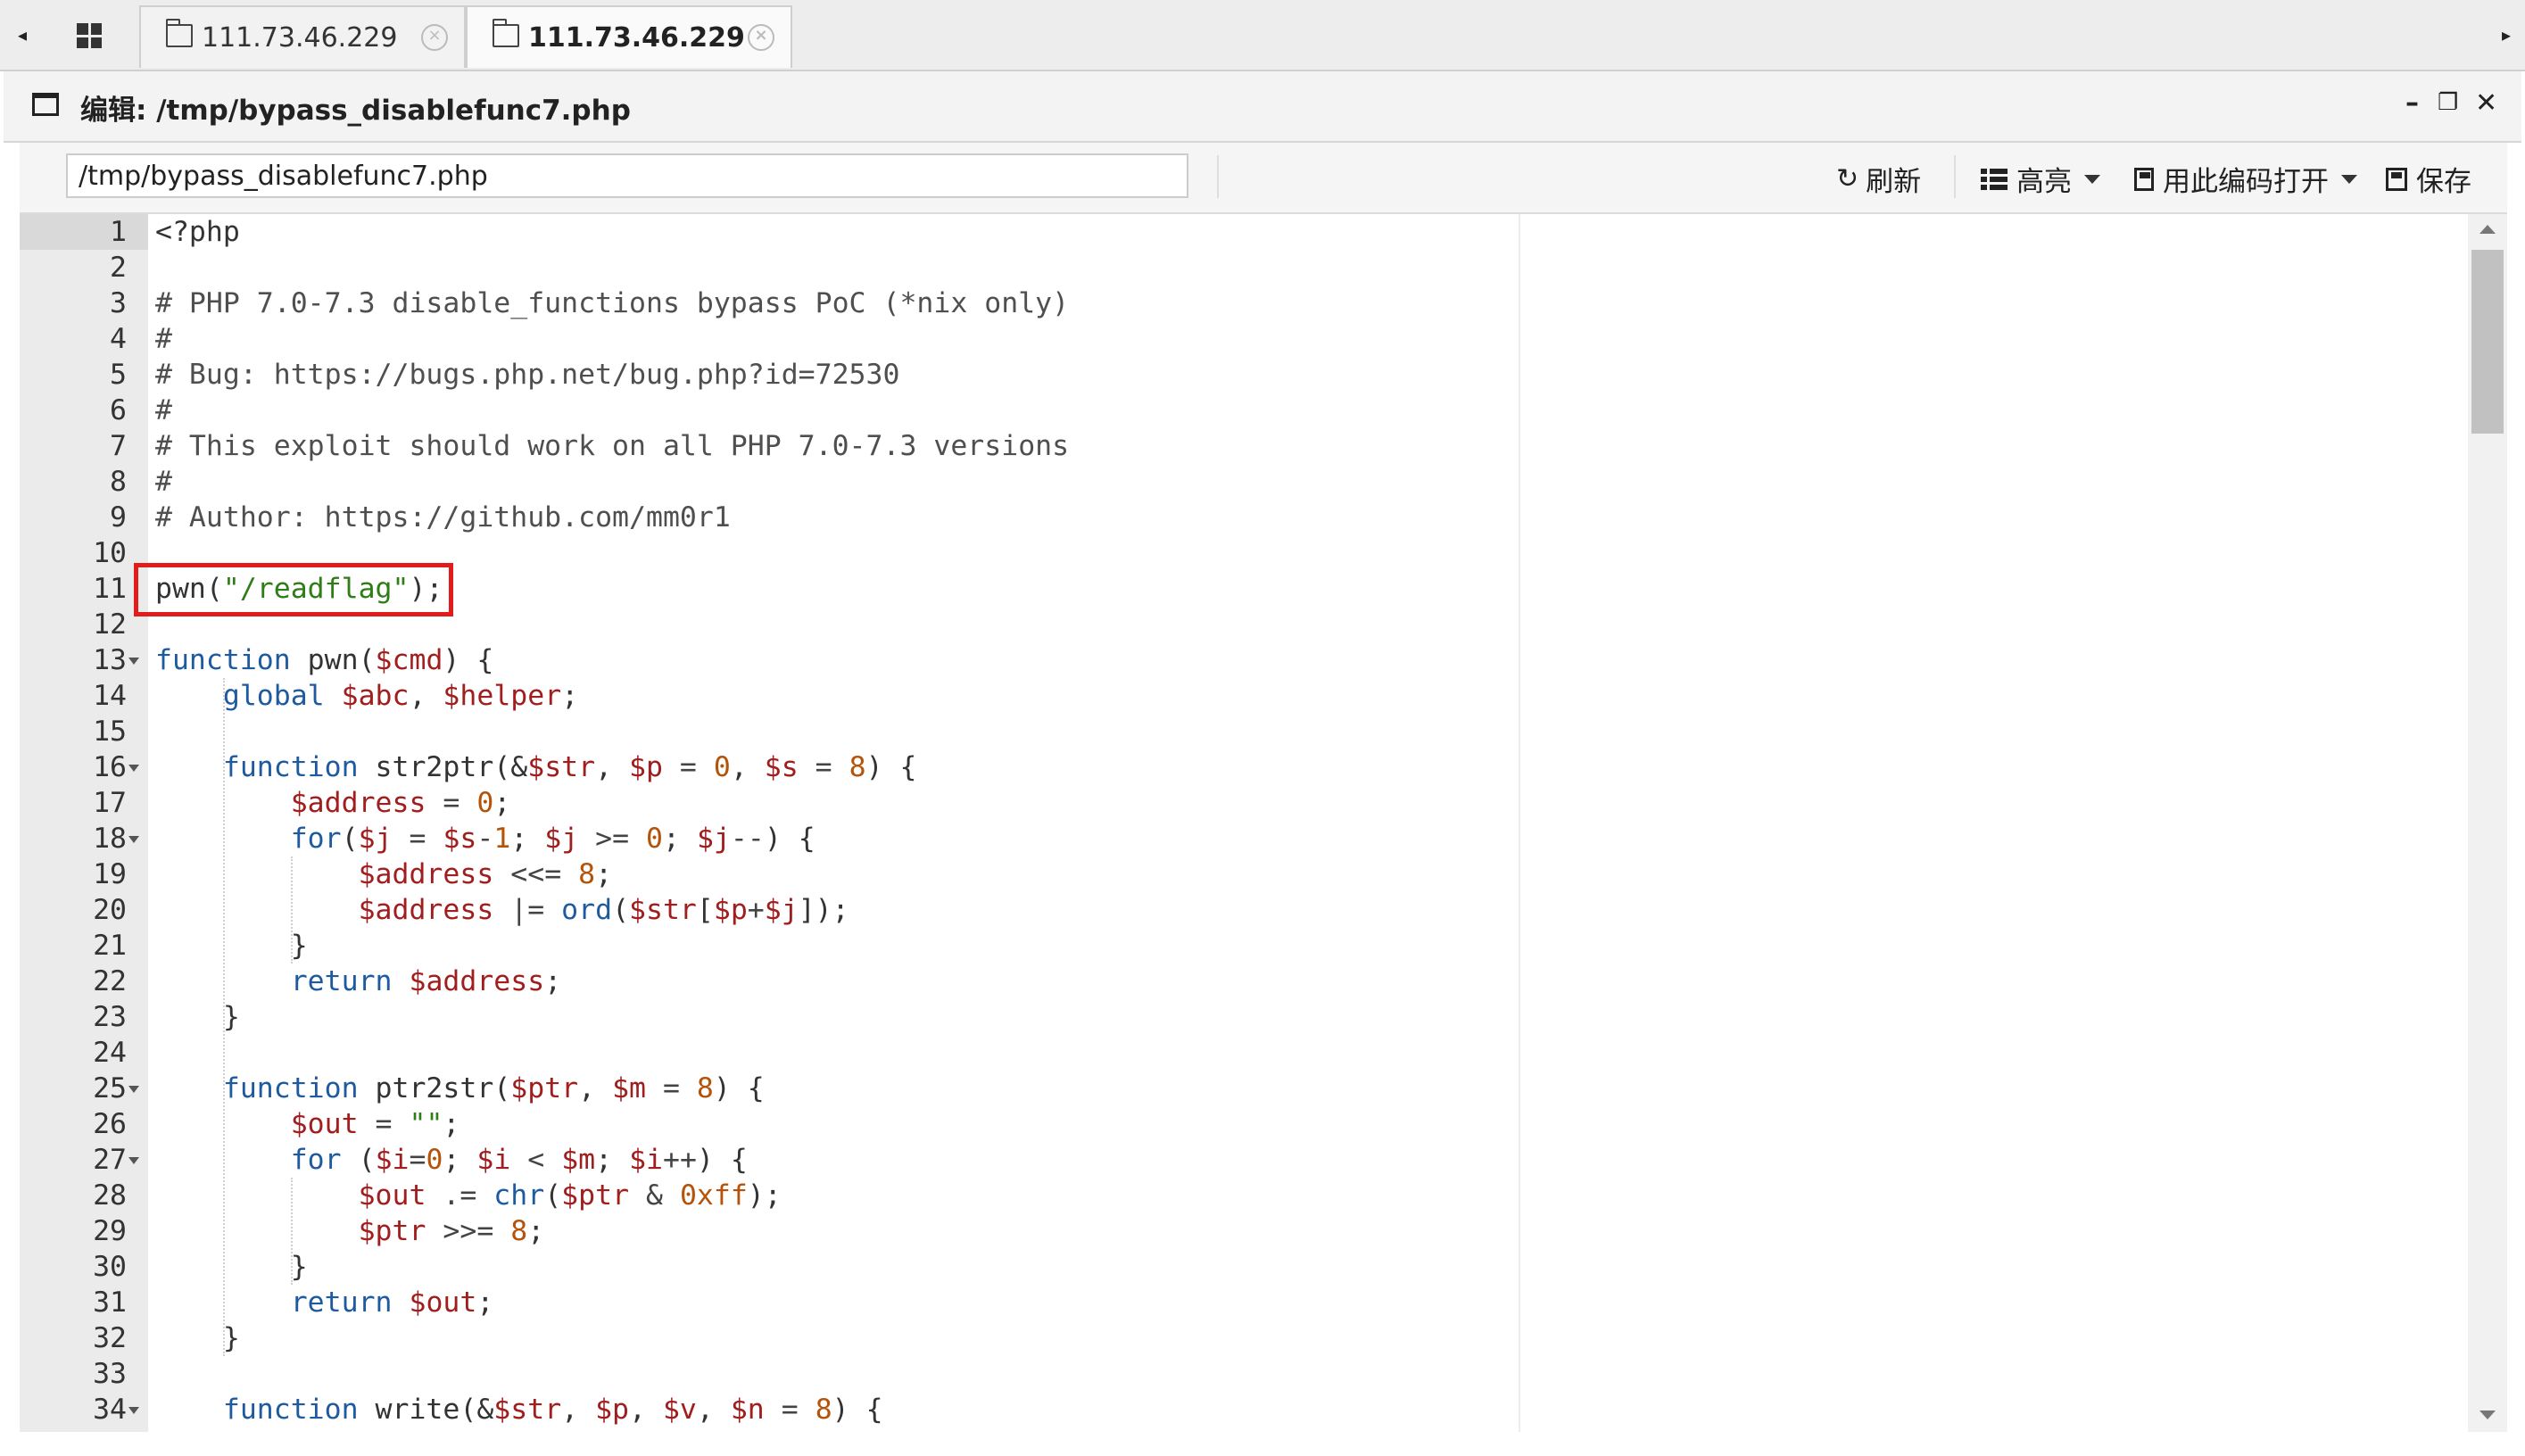  What do you see at coordinates (2444, 182) in the screenshot?
I see `save-label: 保存` at bounding box center [2444, 182].